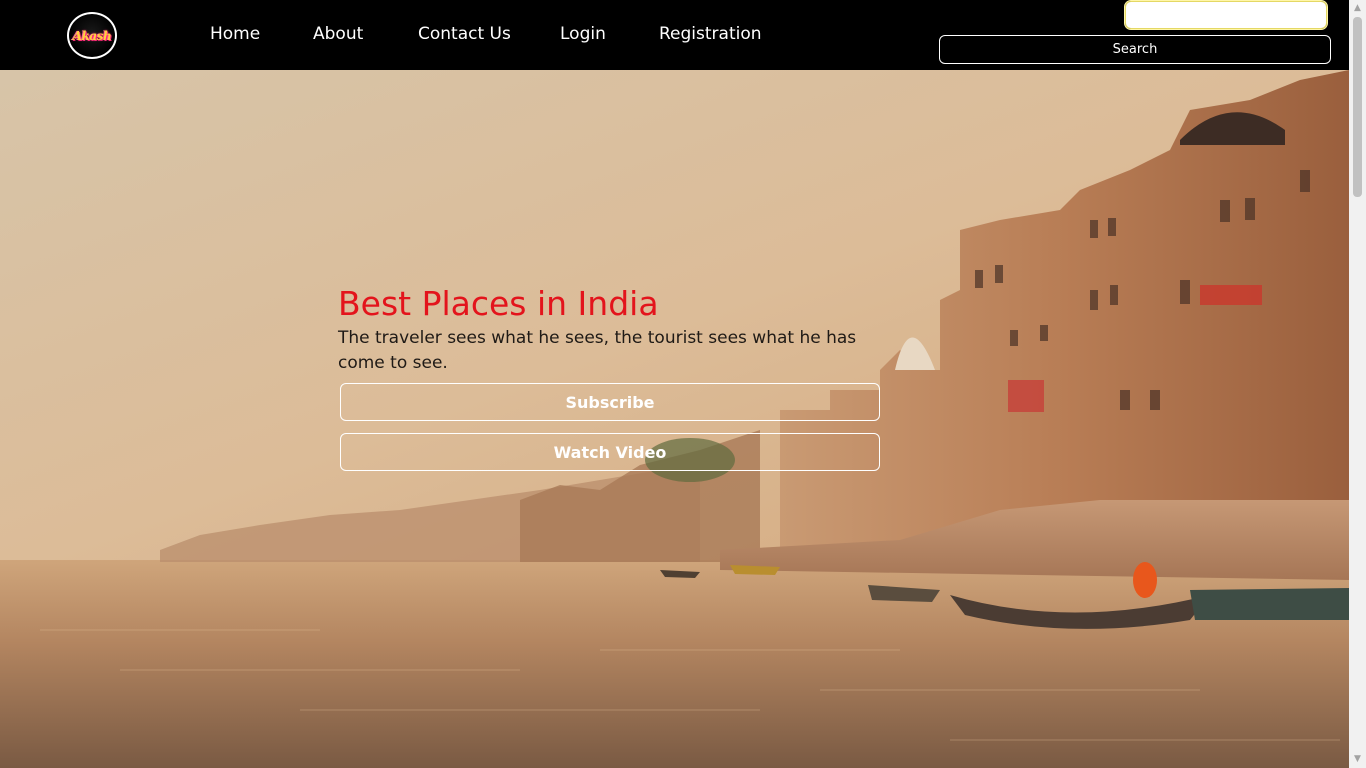 This screenshot has width=1366, height=768. Describe the element at coordinates (498, 303) in the screenshot. I see `hero-title: Best Places in India` at that location.